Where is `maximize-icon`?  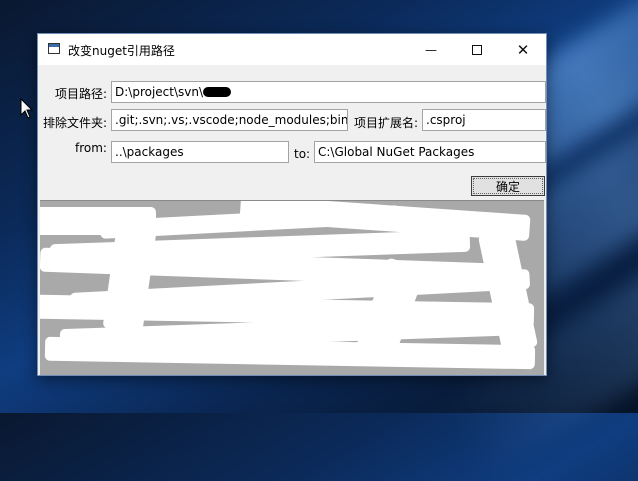
maximize-icon is located at coordinates (477, 49).